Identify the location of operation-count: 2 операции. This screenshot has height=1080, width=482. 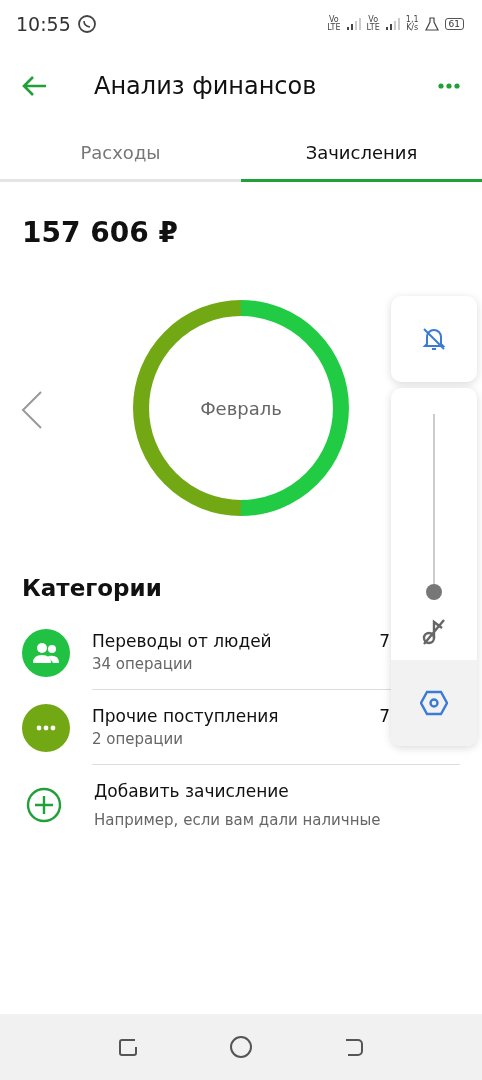
(138, 739).